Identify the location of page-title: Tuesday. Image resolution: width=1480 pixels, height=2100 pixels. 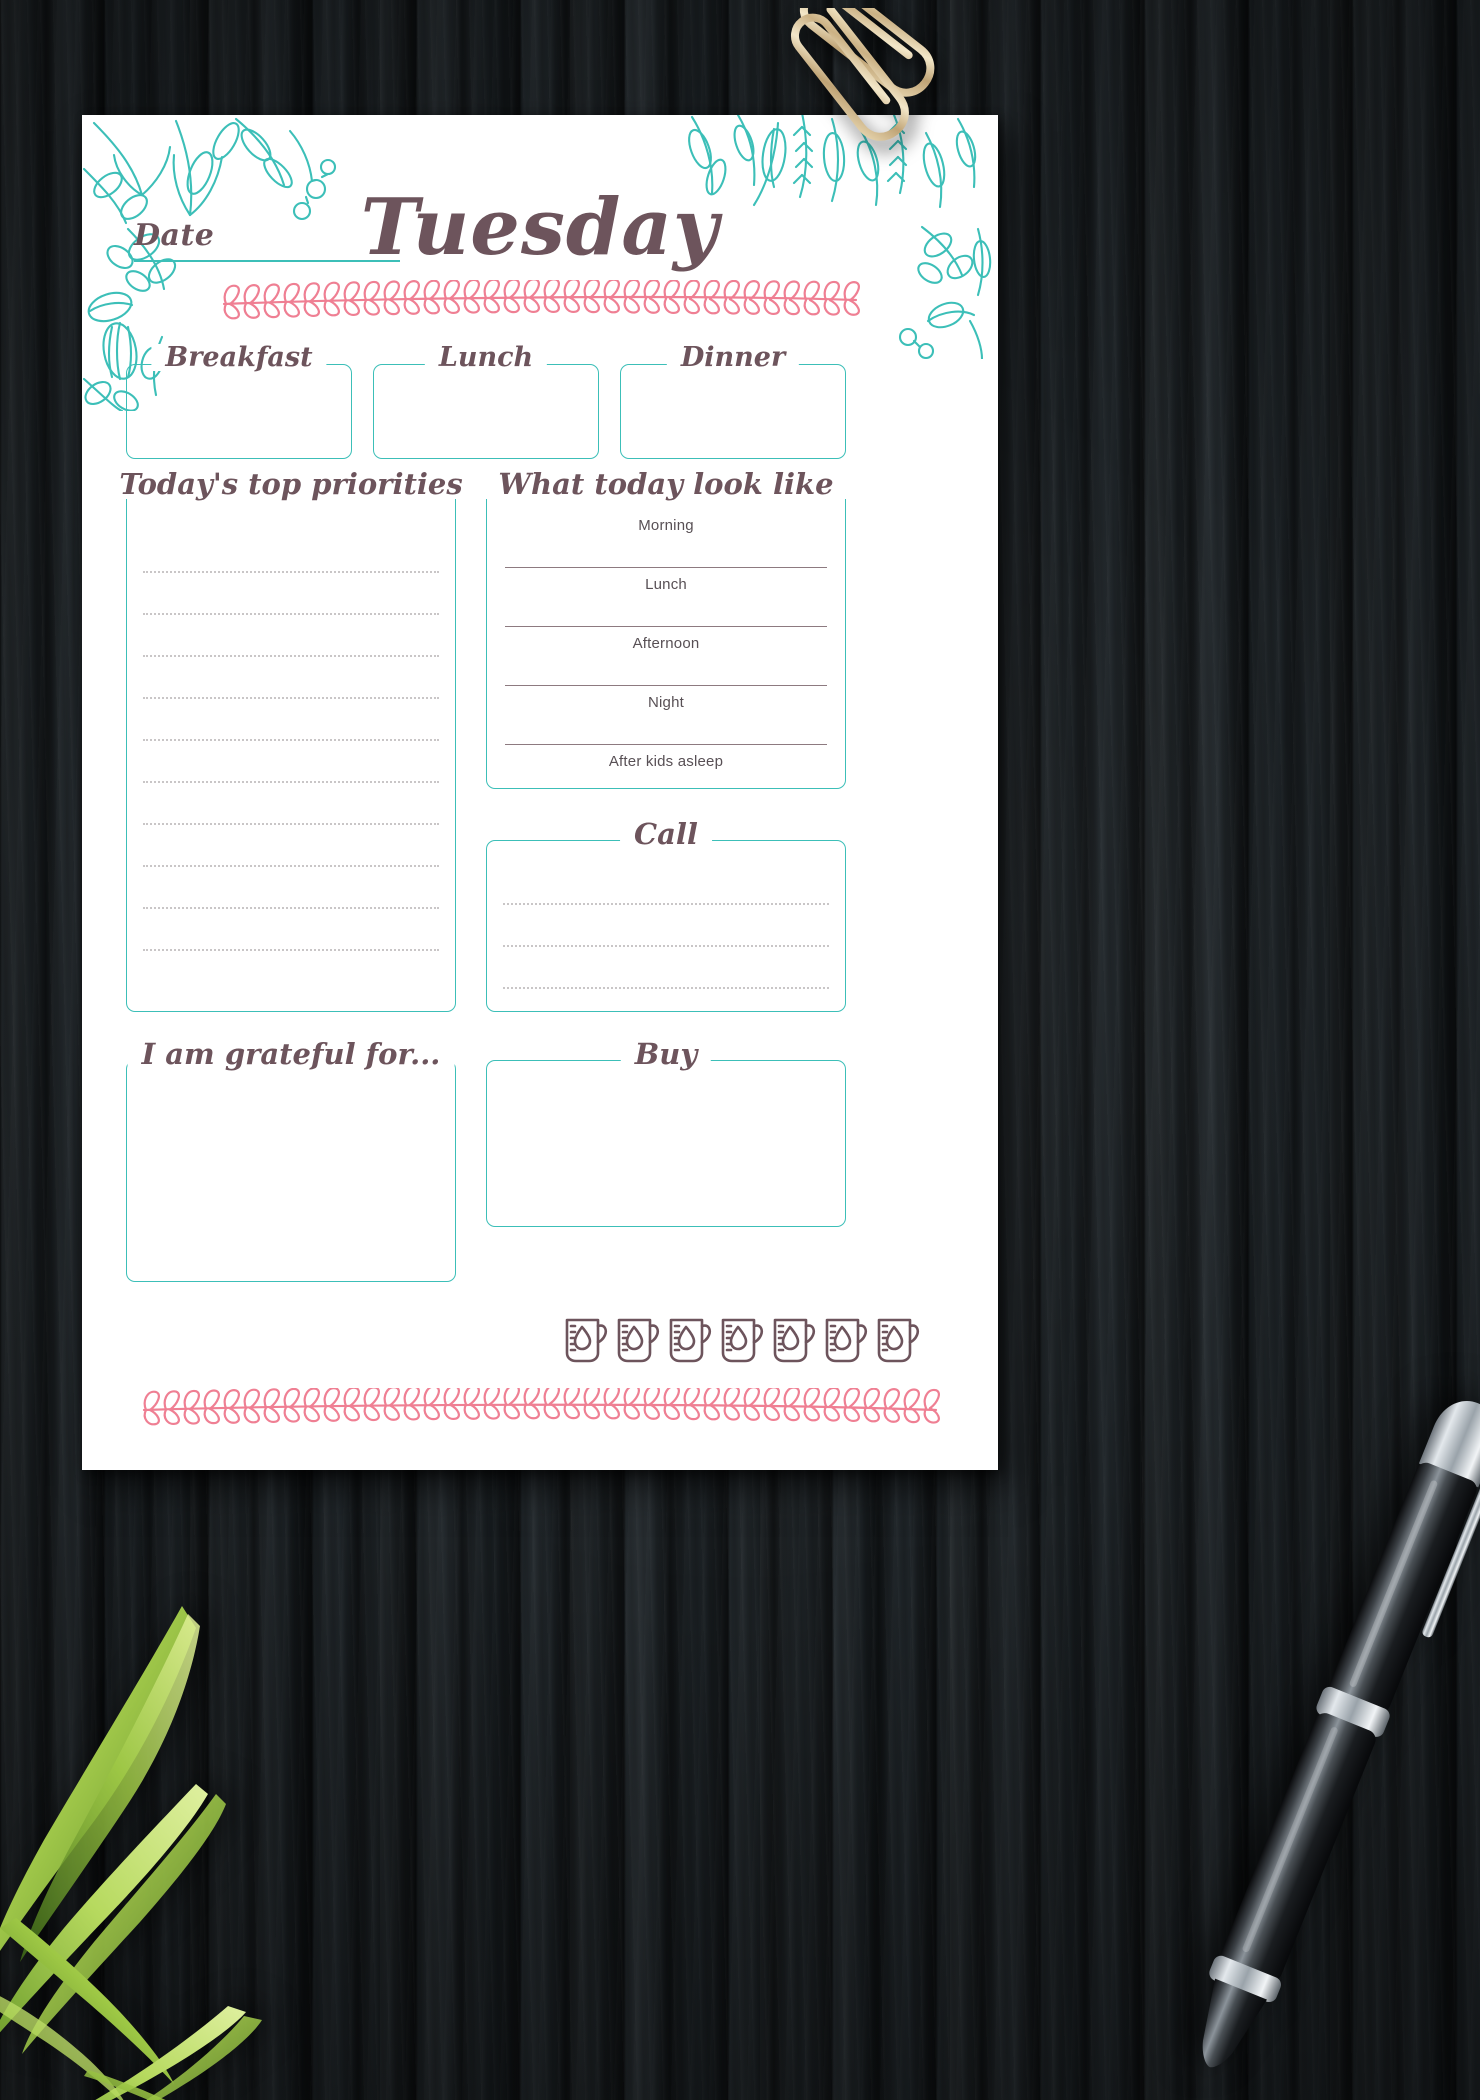
(540, 227).